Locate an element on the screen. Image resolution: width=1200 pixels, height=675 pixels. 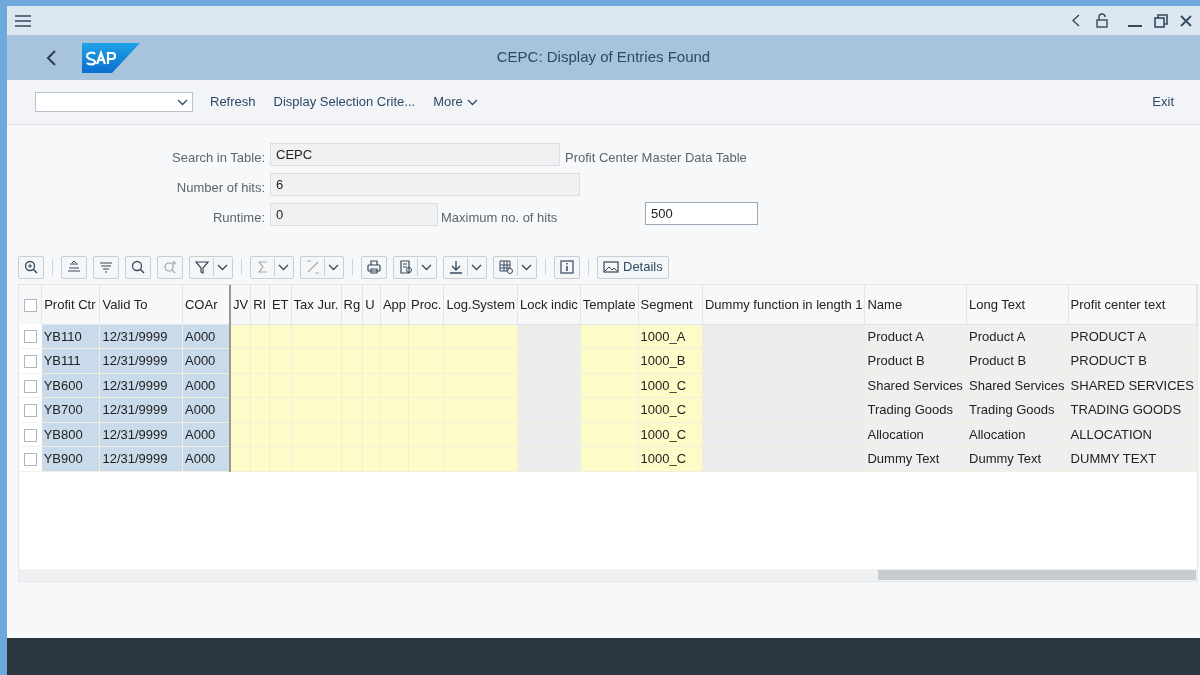
column-header: Valid To is located at coordinates (141, 304).